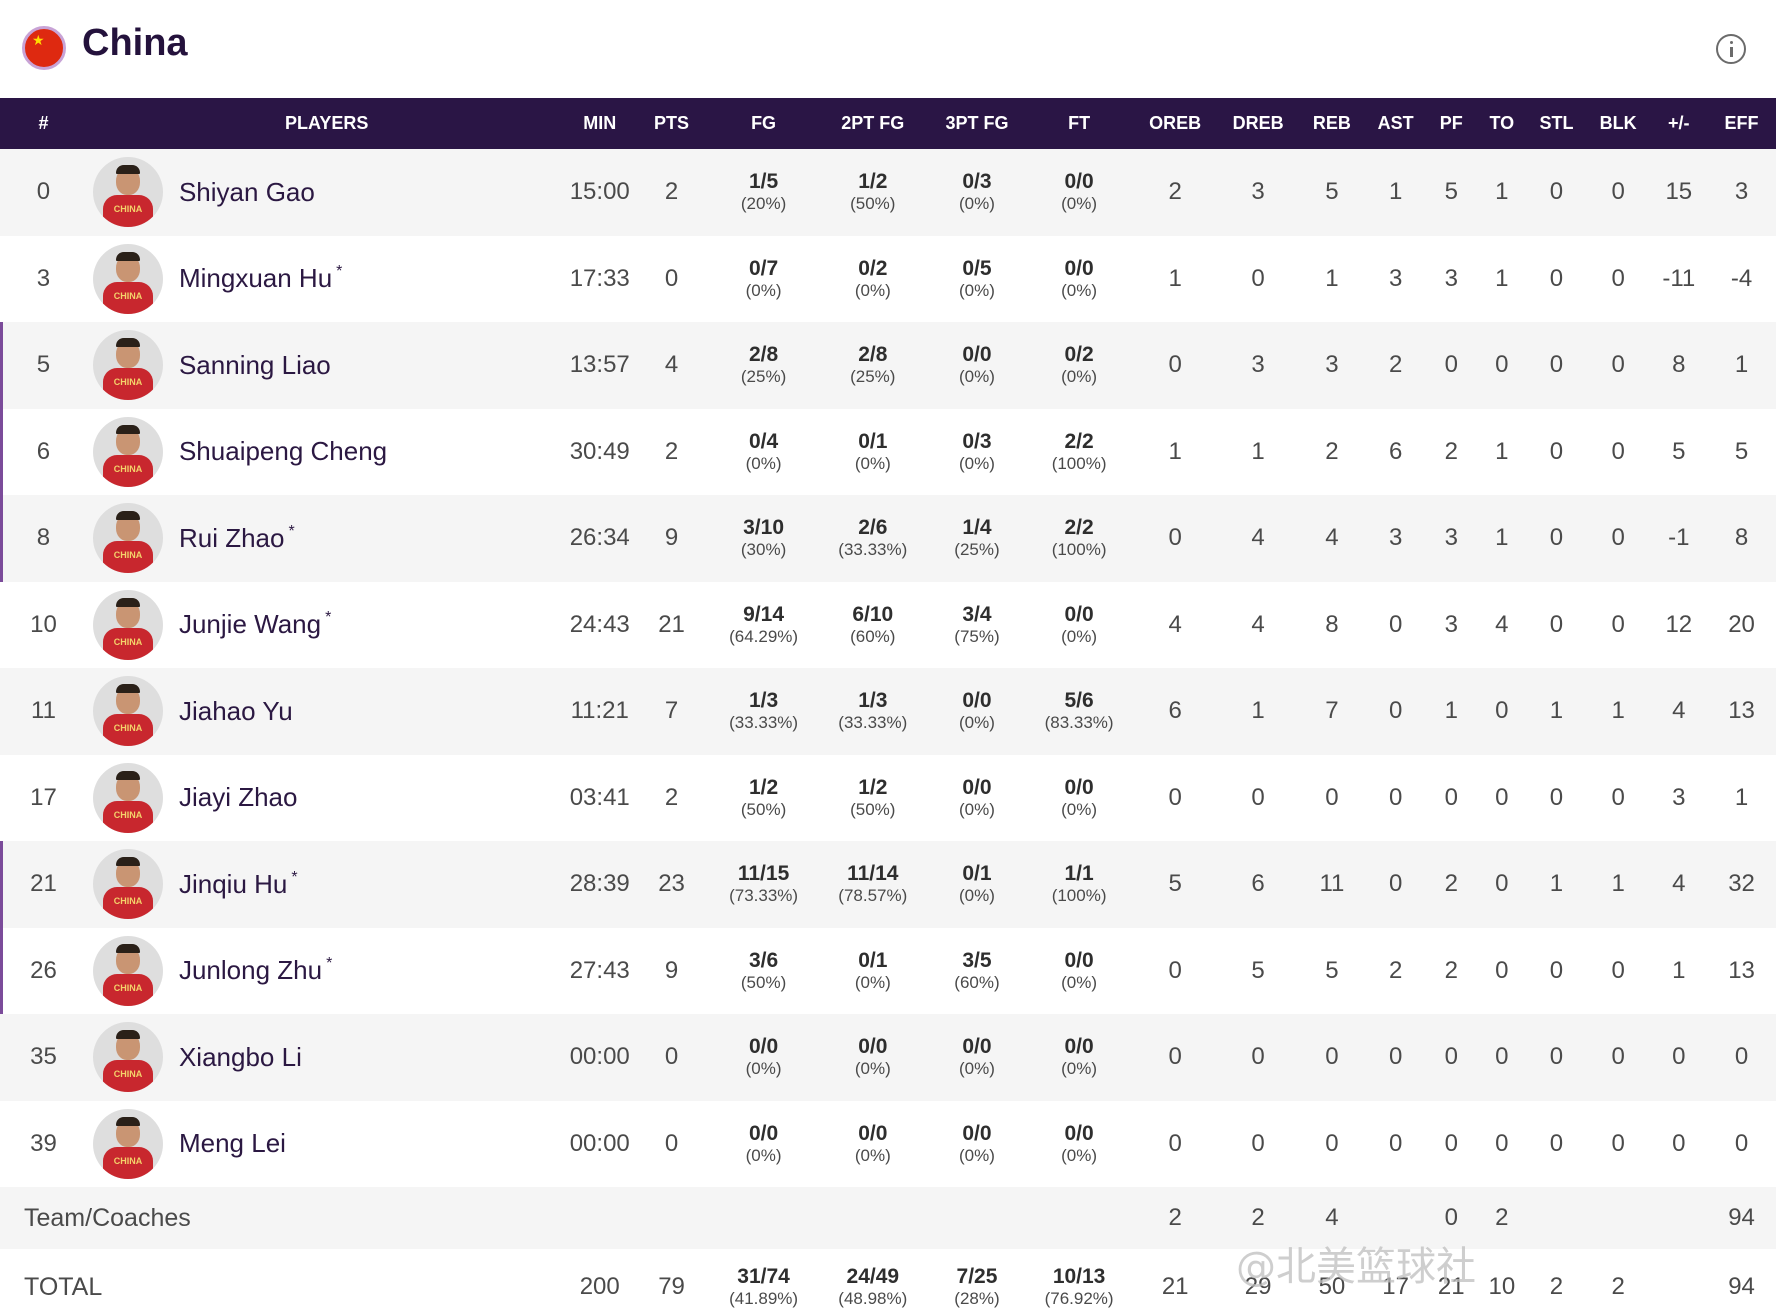 The width and height of the screenshot is (1776, 1310). I want to click on column-header: AST, so click(1395, 123).